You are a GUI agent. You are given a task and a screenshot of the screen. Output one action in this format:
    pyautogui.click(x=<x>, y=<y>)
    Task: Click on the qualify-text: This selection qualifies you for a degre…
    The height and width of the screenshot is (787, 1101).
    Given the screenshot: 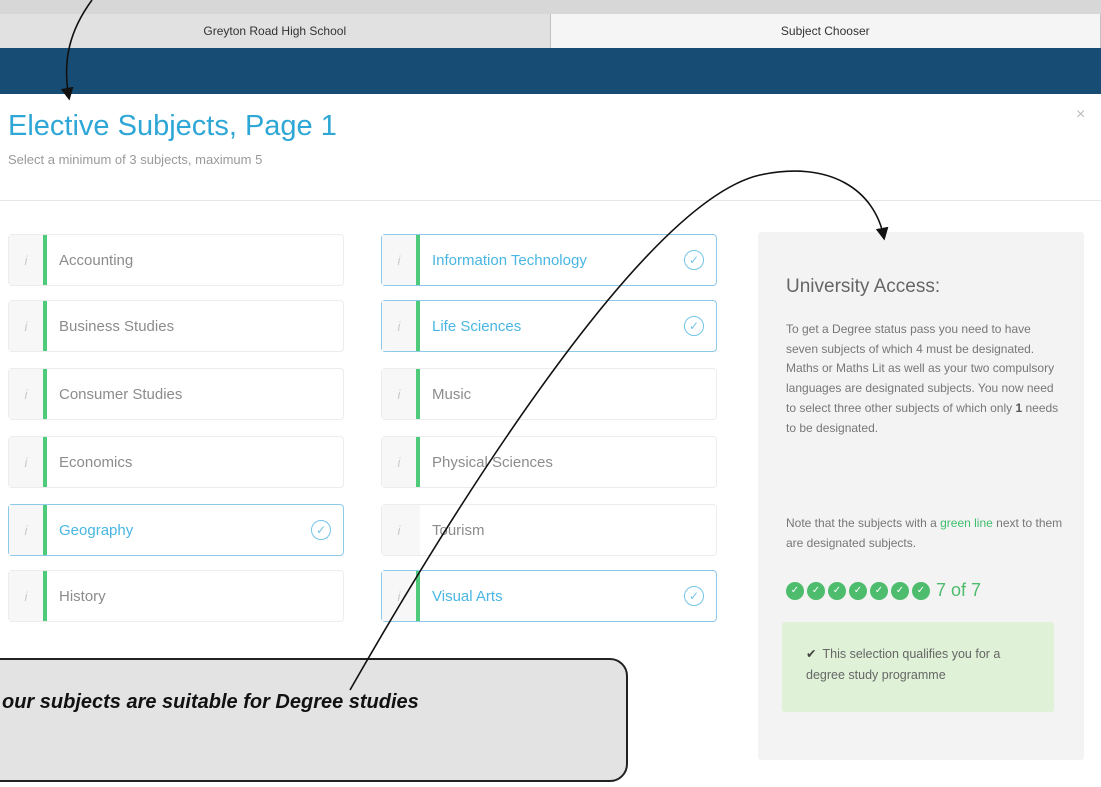 What is the action you would take?
    pyautogui.click(x=903, y=664)
    